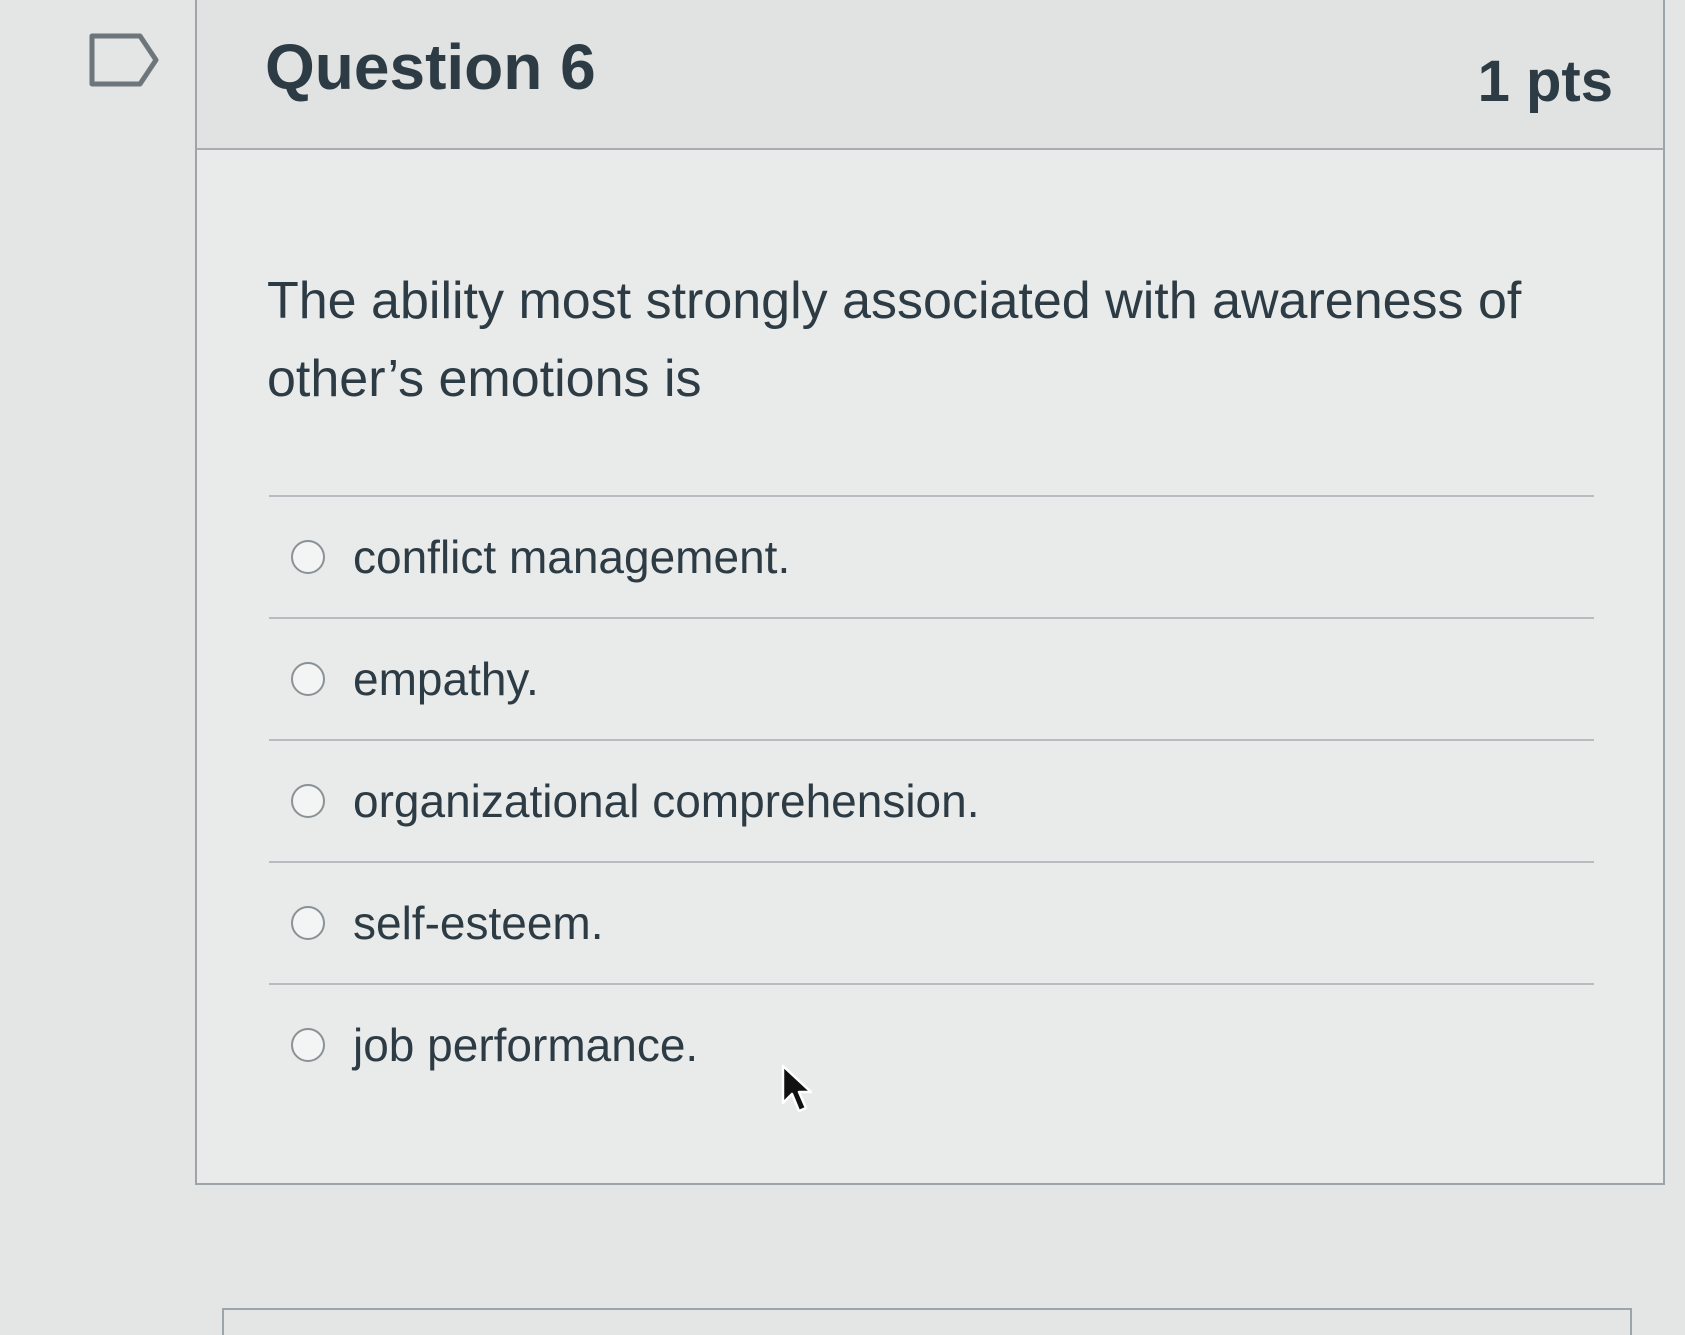 The image size is (1685, 1335). What do you see at coordinates (927, 1321) in the screenshot?
I see `next-question-card-edge` at bounding box center [927, 1321].